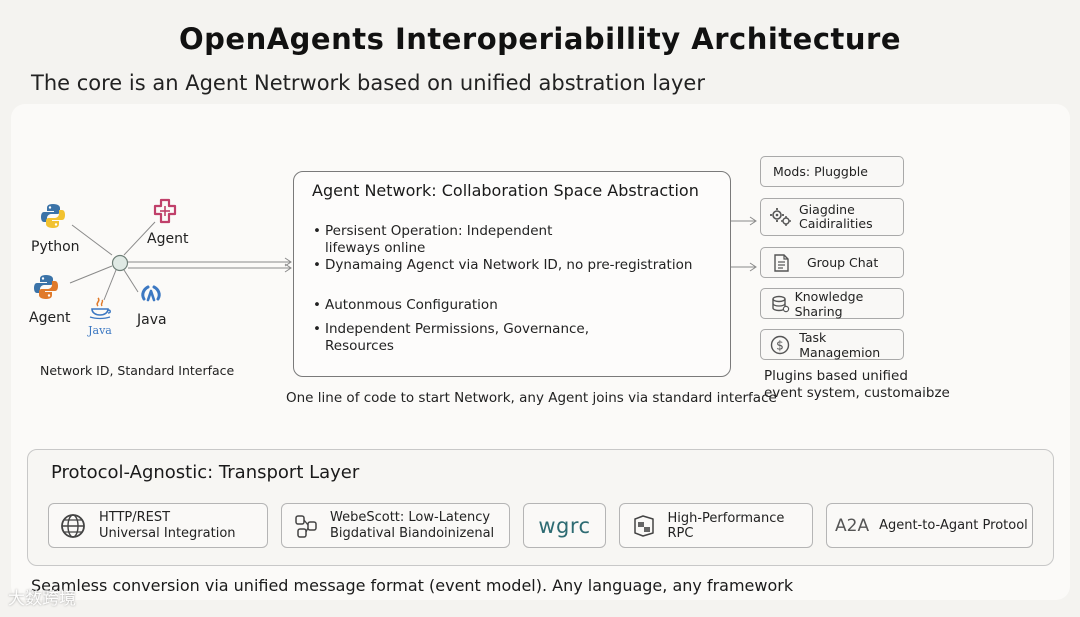 The image size is (1080, 617). What do you see at coordinates (780, 304) in the screenshot?
I see `database-icon` at bounding box center [780, 304].